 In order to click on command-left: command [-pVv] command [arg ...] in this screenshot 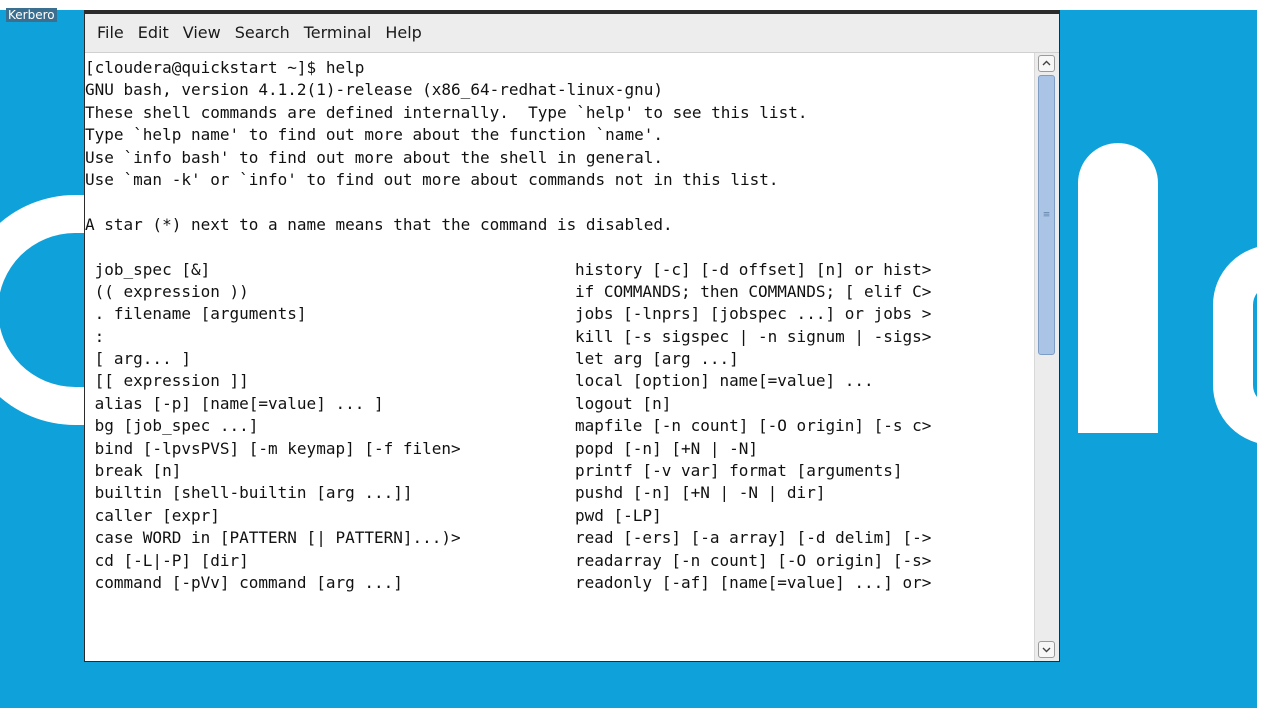, I will do `click(244, 582)`.